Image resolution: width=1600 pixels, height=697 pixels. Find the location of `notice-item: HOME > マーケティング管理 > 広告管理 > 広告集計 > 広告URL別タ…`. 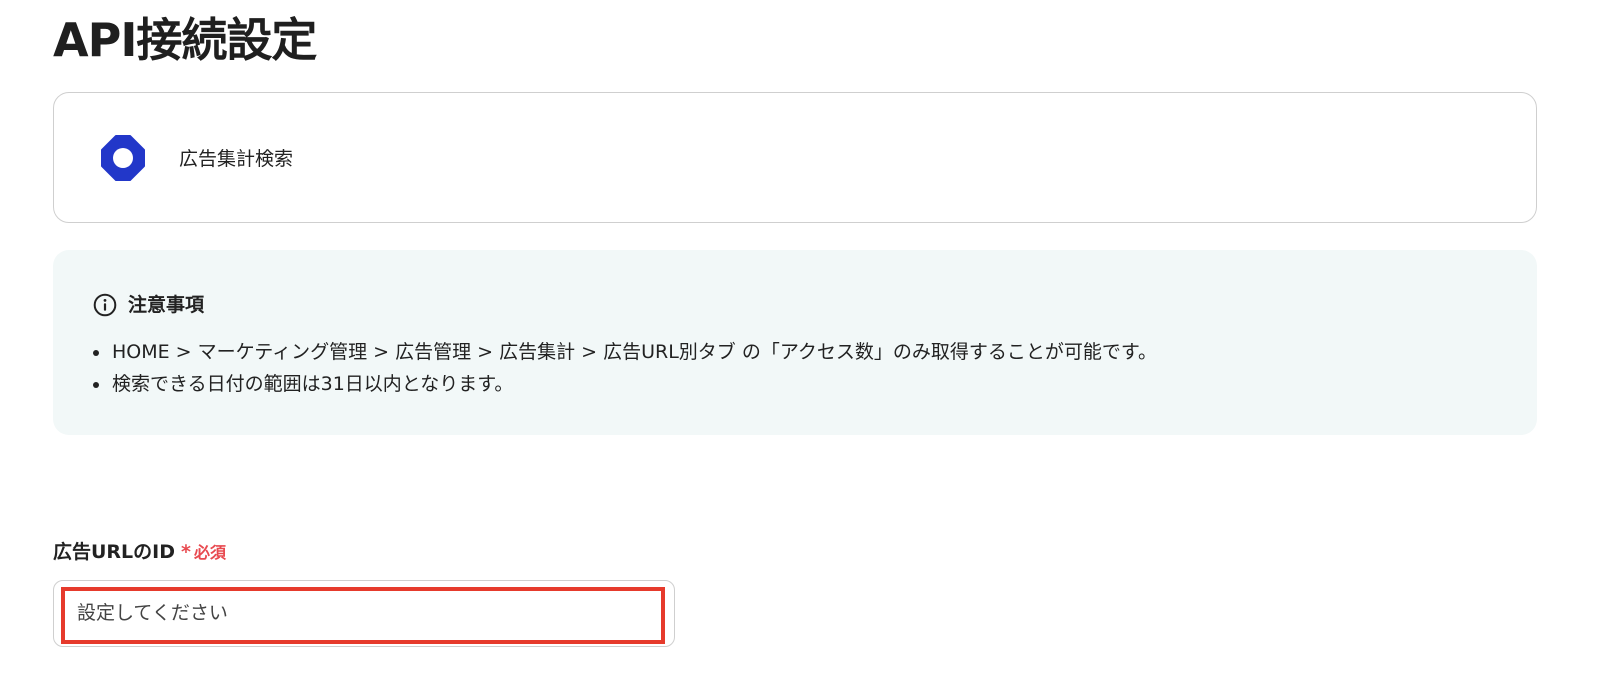

notice-item: HOME > マーケティング管理 > 広告管理 > 広告集計 > 広告URL別タ… is located at coordinates (623, 352).